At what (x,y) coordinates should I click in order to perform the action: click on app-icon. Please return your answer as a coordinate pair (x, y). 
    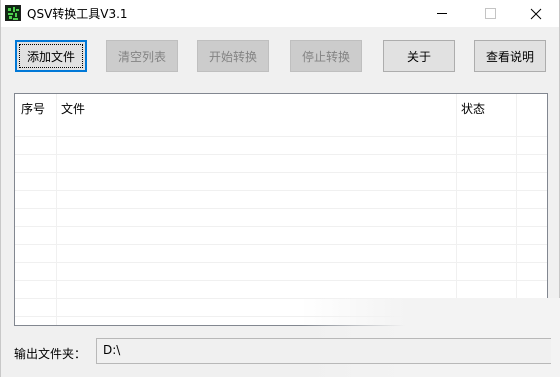
    Looking at the image, I should click on (13, 13).